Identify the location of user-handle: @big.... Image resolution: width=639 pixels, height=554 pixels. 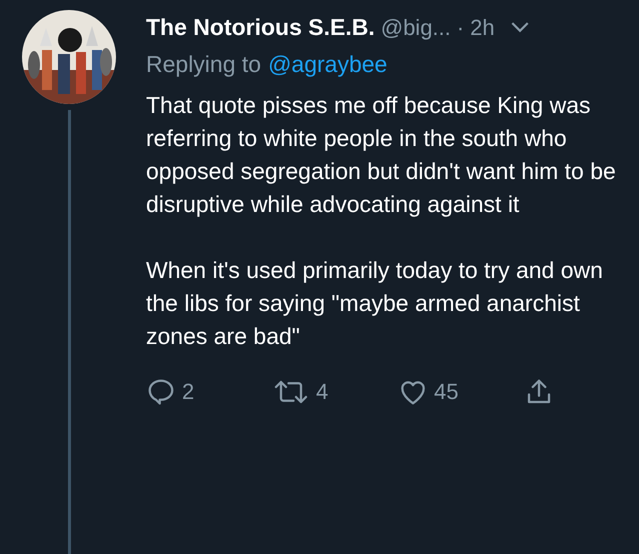
(415, 28).